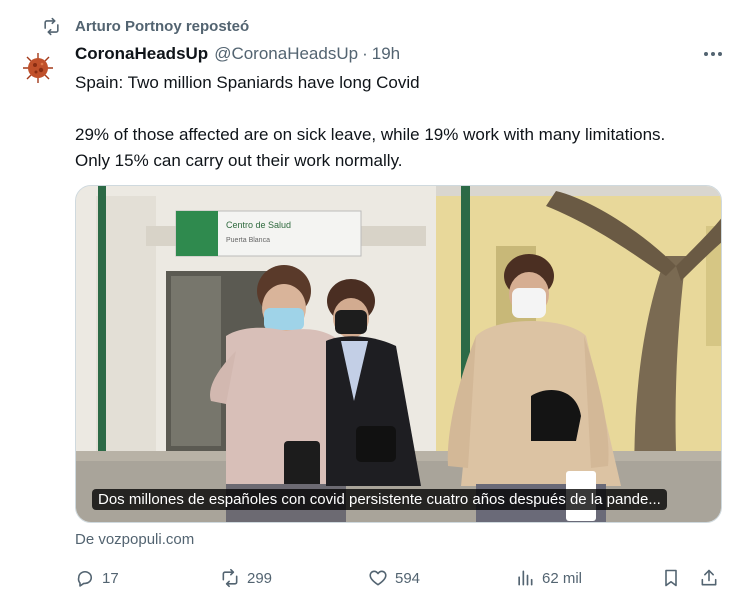  I want to click on sign-title: Centro de Salud, so click(258, 225).